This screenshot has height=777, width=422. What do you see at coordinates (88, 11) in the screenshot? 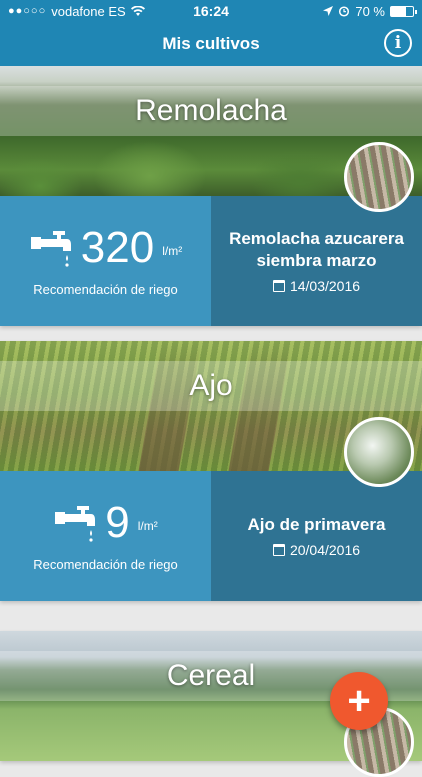
I see `carrier-name: vodafone ES` at bounding box center [88, 11].